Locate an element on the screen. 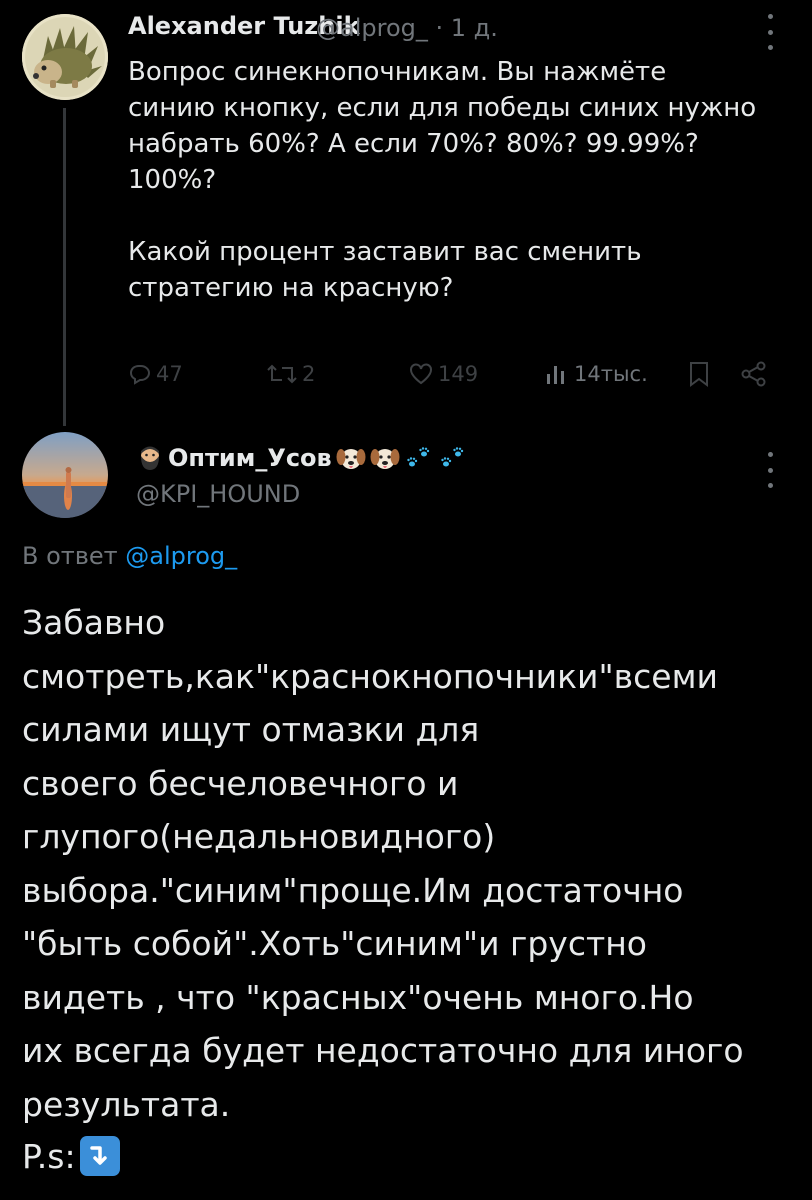 The height and width of the screenshot is (1200, 812). views-icon is located at coordinates (555, 375).